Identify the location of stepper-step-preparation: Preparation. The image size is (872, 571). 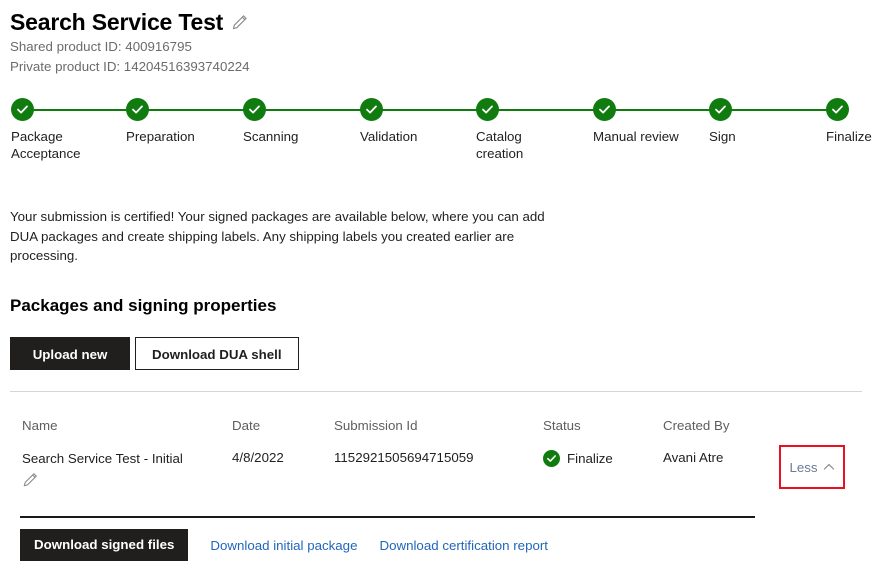
(191, 122).